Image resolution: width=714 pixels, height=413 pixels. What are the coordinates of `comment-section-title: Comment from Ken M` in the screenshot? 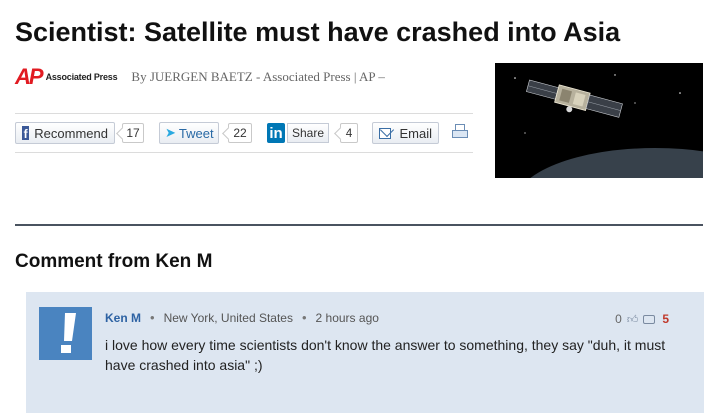 It's located at (114, 261).